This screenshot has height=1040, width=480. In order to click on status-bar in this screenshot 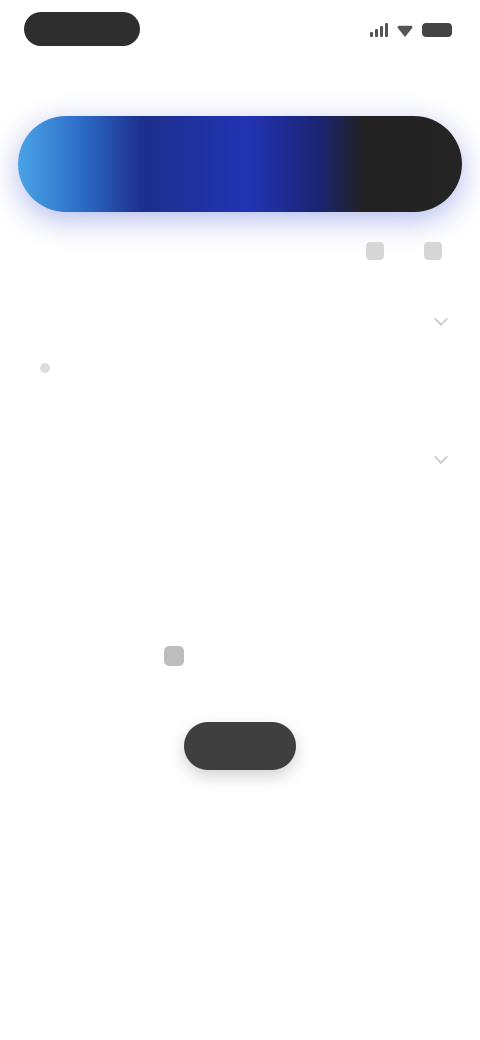, I will do `click(240, 30)`.